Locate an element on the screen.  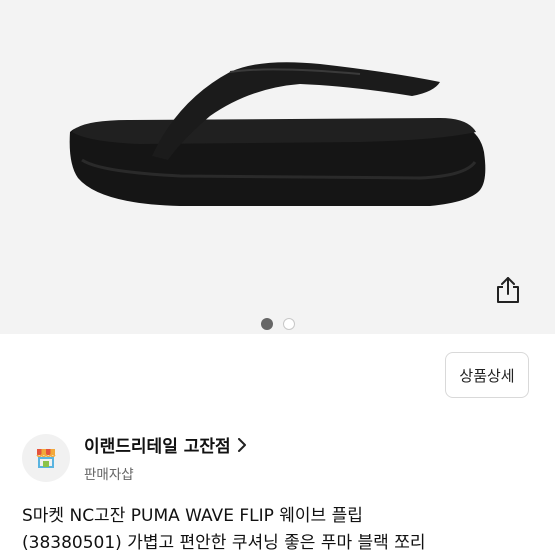
seller-name: 이랜드리테일 고잔점 is located at coordinates (157, 447).